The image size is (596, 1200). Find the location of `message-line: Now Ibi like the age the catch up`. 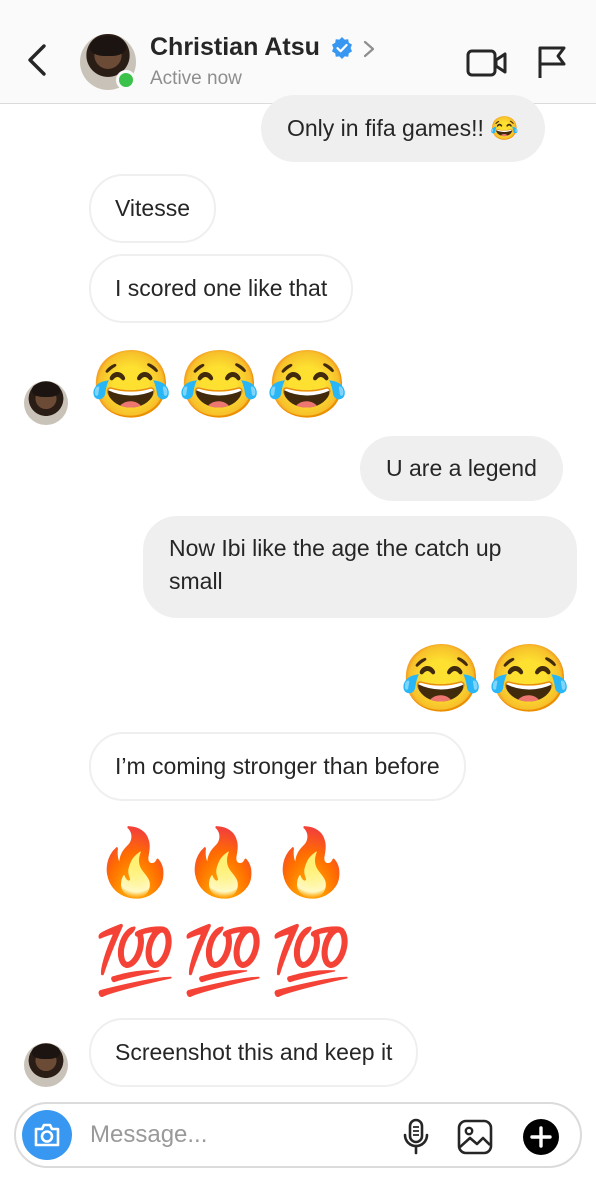

message-line: Now Ibi like the age the catch up is located at coordinates (335, 548).